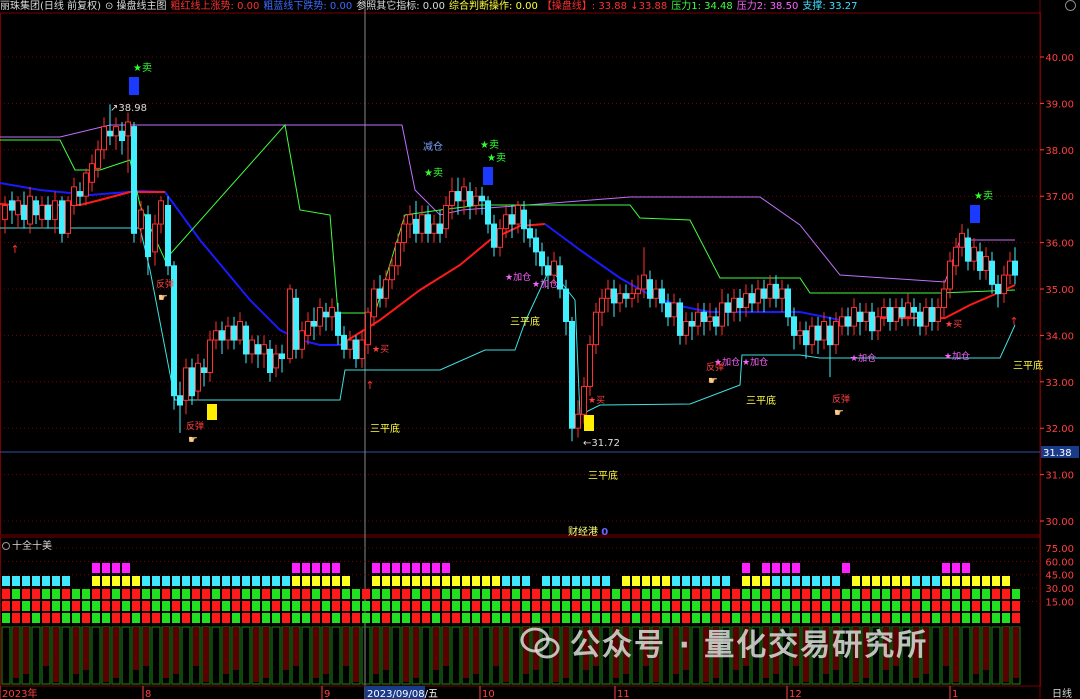 The image size is (1080, 699). Describe the element at coordinates (1059, 104) in the screenshot. I see `price-tick-label: 39.00` at that location.